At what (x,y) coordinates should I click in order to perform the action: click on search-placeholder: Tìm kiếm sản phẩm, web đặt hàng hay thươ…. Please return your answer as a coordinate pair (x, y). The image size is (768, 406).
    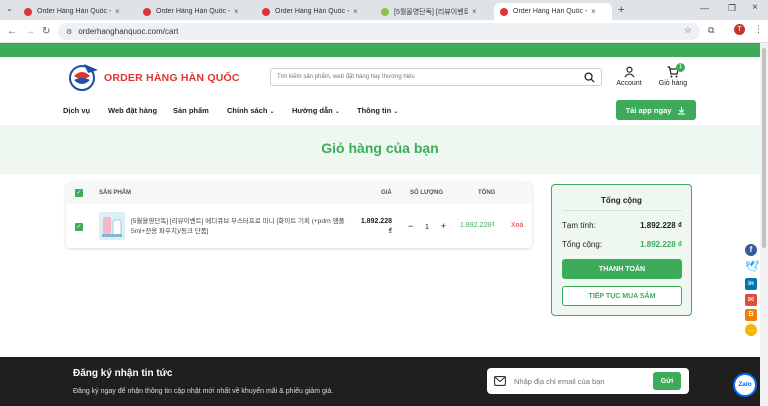
    Looking at the image, I should click on (346, 77).